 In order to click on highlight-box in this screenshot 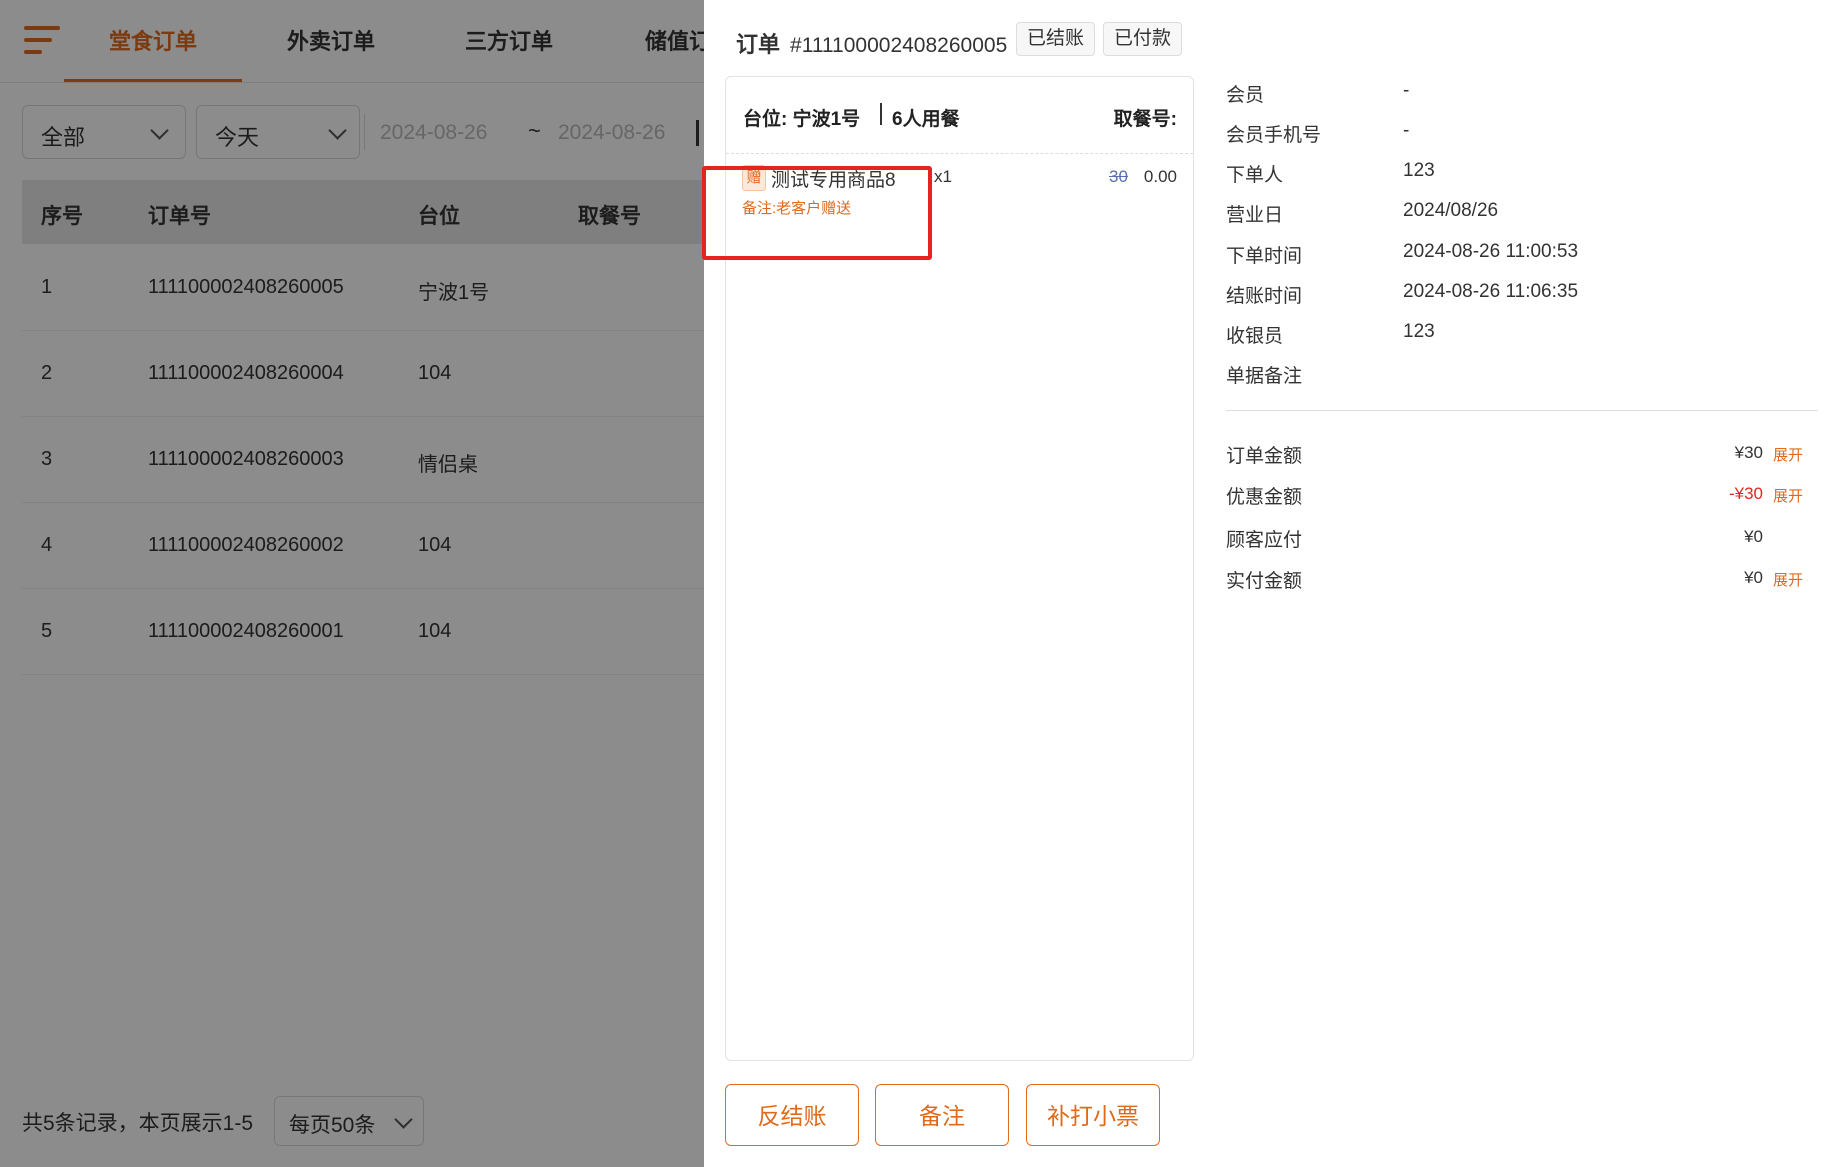, I will do `click(817, 213)`.